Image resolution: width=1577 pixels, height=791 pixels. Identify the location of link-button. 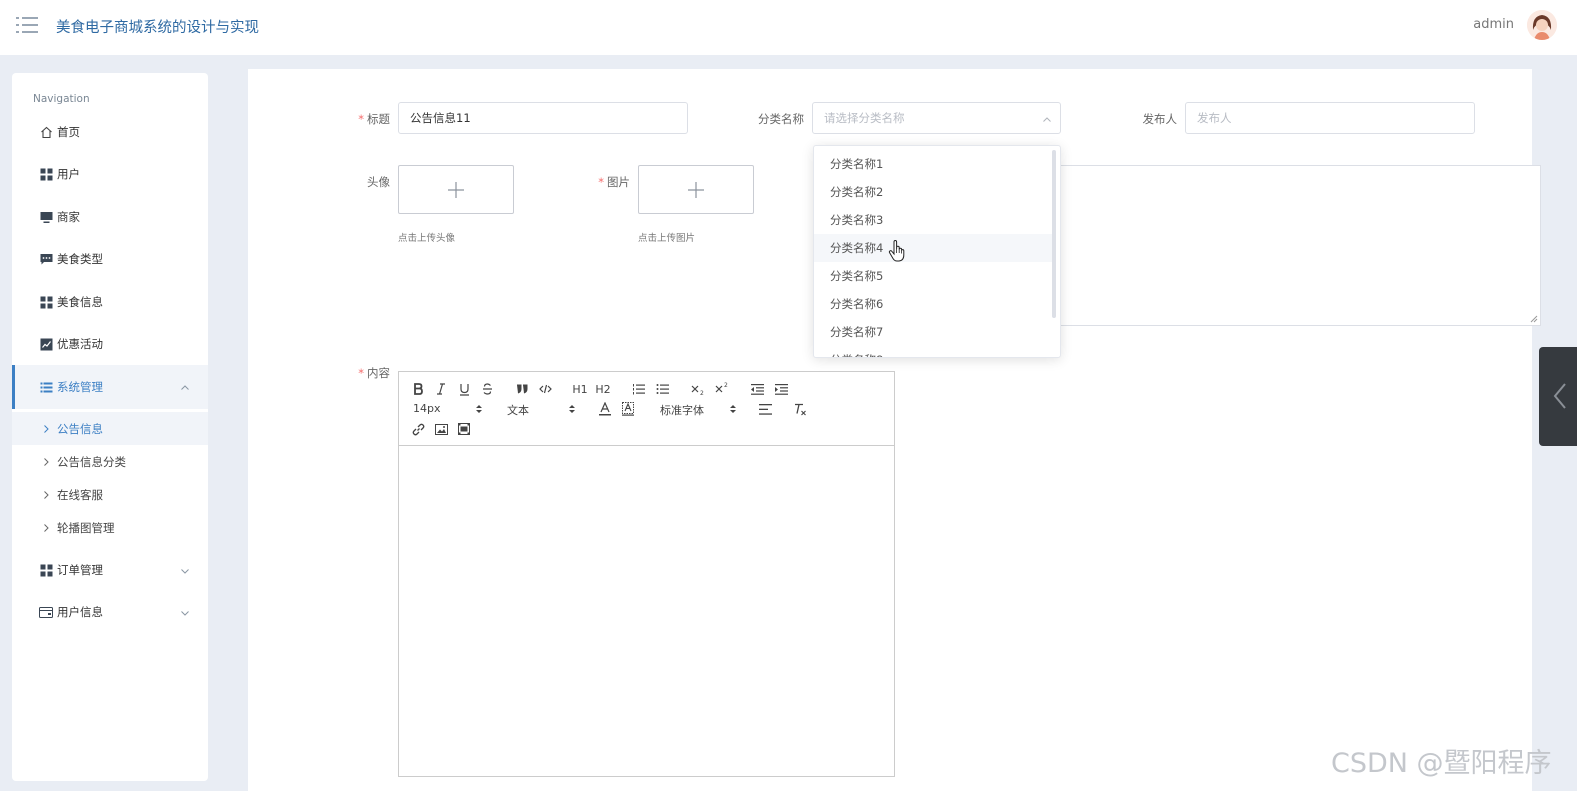
(418, 429).